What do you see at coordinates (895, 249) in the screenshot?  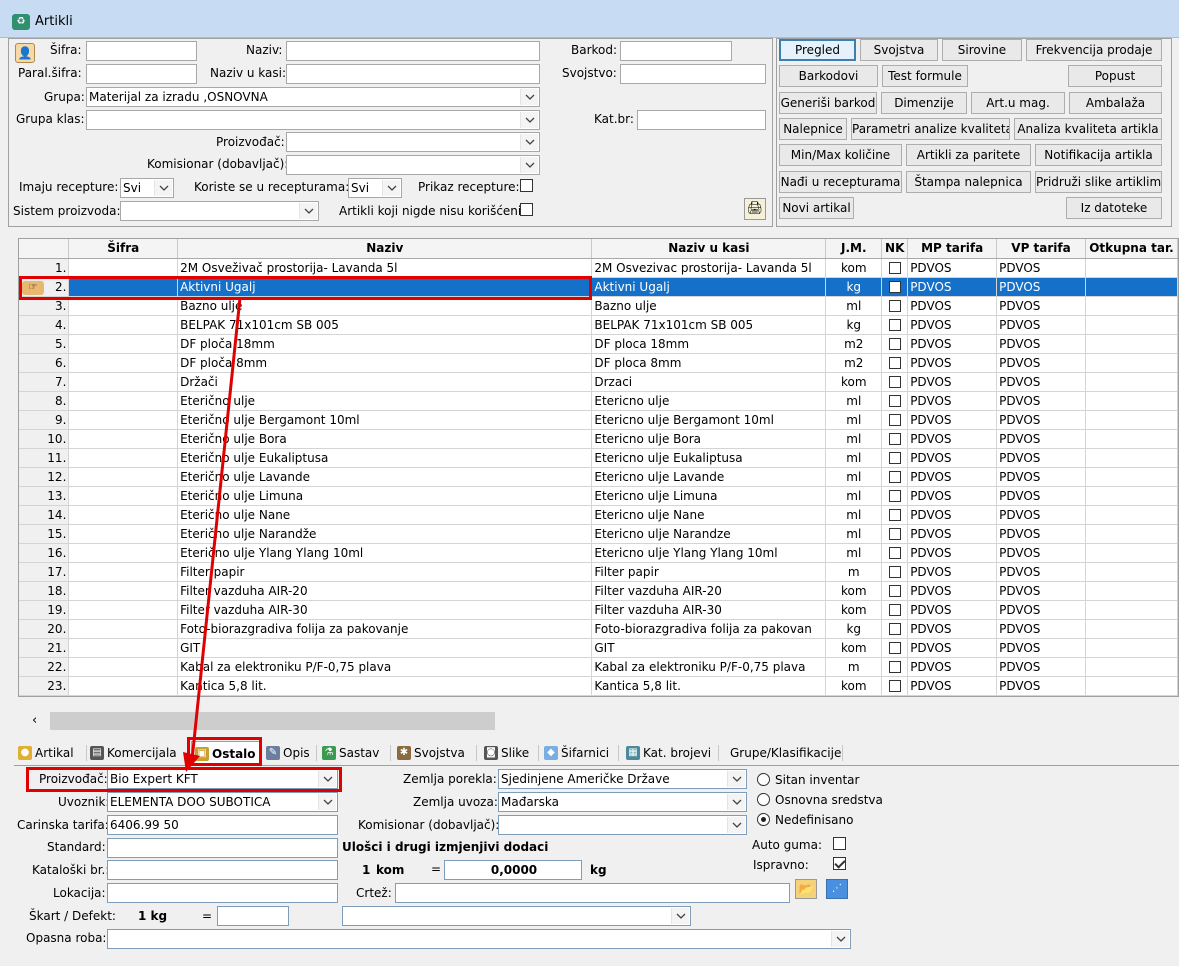 I see `column-header-nk: NK` at bounding box center [895, 249].